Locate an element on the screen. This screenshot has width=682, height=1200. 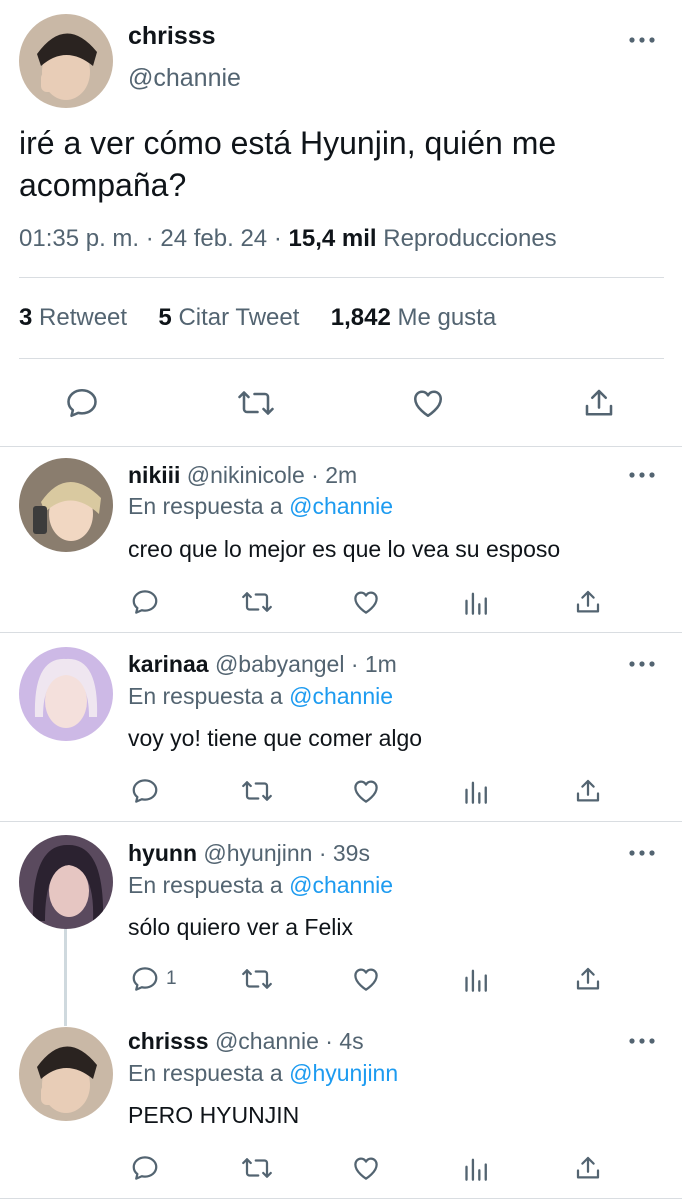
reply-count: 1 is located at coordinates (171, 978).